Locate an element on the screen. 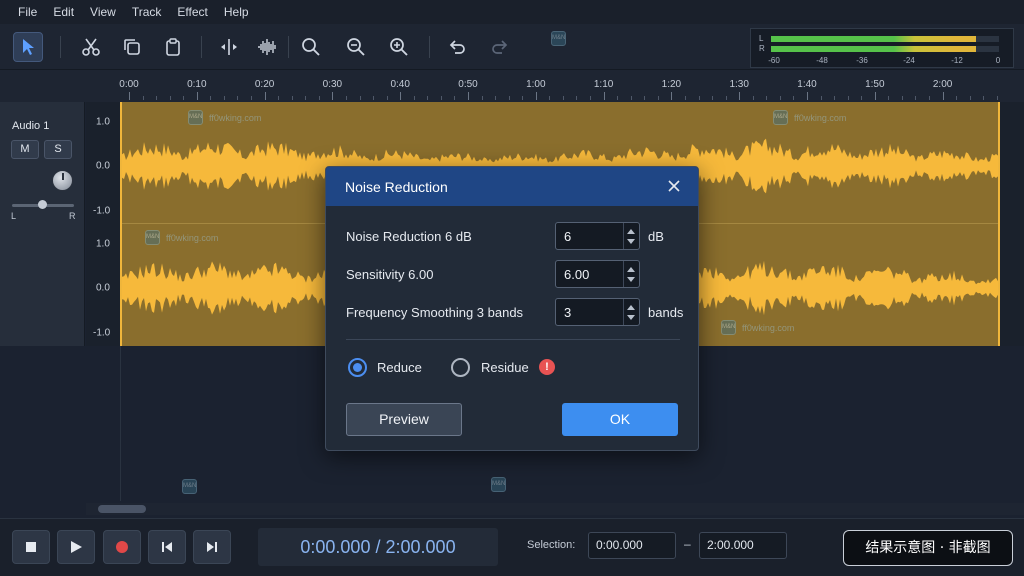 The height and width of the screenshot is (576, 1024). scrollbar-thumb is located at coordinates (122, 509).